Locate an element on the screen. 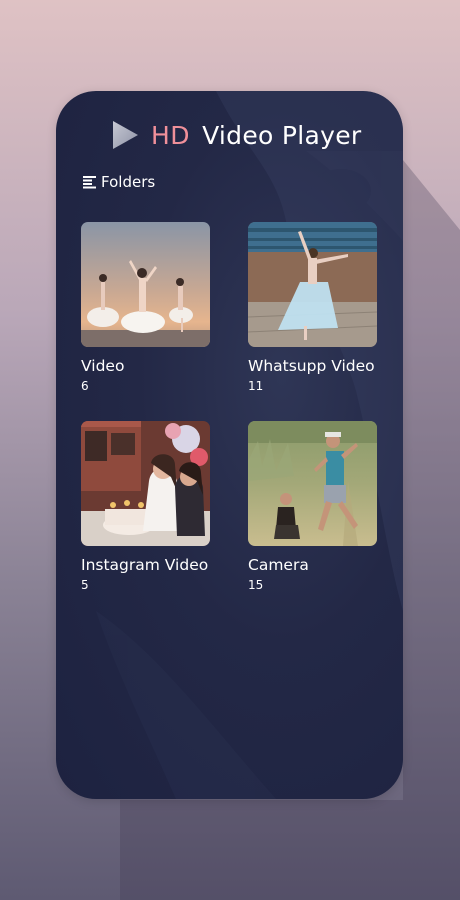 The width and height of the screenshot is (460, 900). folder-count: 11 is located at coordinates (256, 386).